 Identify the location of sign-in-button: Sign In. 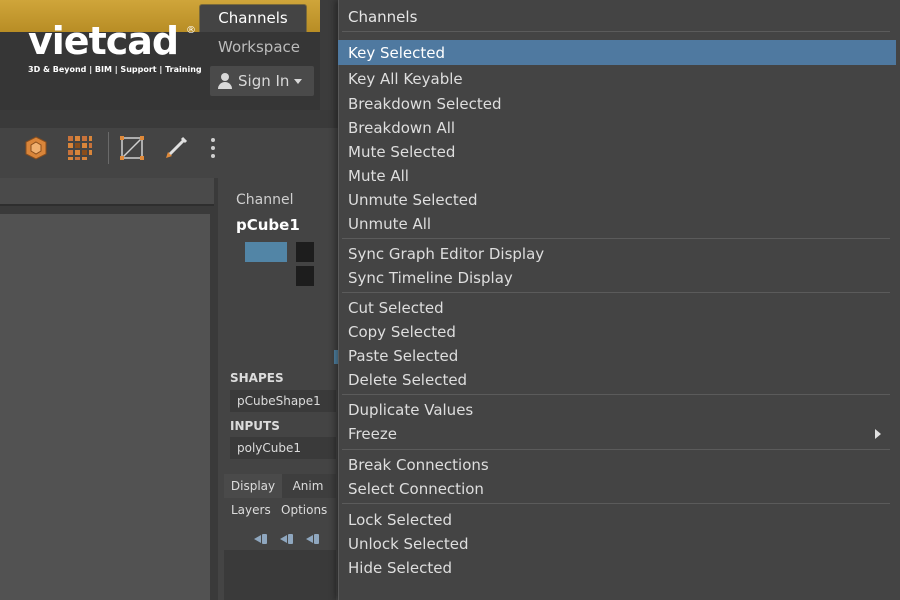
(262, 81).